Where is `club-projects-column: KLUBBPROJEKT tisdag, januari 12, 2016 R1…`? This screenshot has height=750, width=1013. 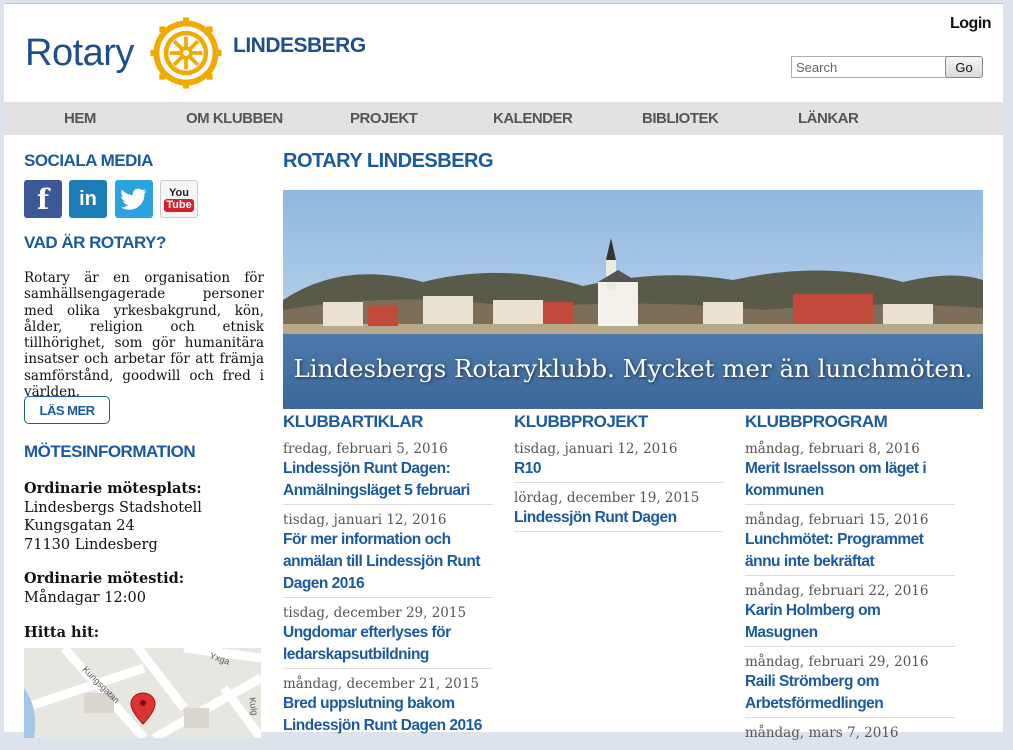
club-projects-column: KLUBBPROJEKT tisdag, januari 12, 2016 R1… is located at coordinates (619, 475).